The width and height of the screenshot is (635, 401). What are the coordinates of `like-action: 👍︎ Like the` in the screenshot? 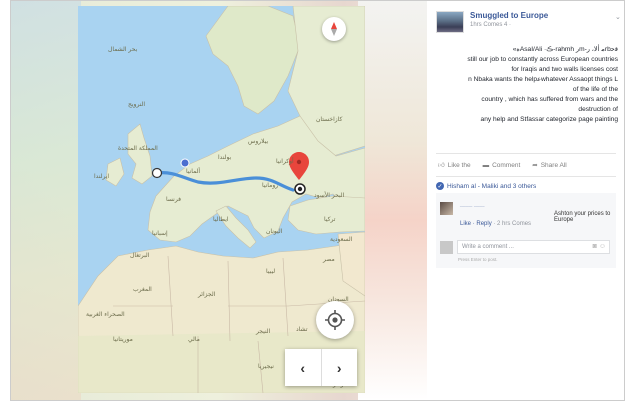 It's located at (454, 165).